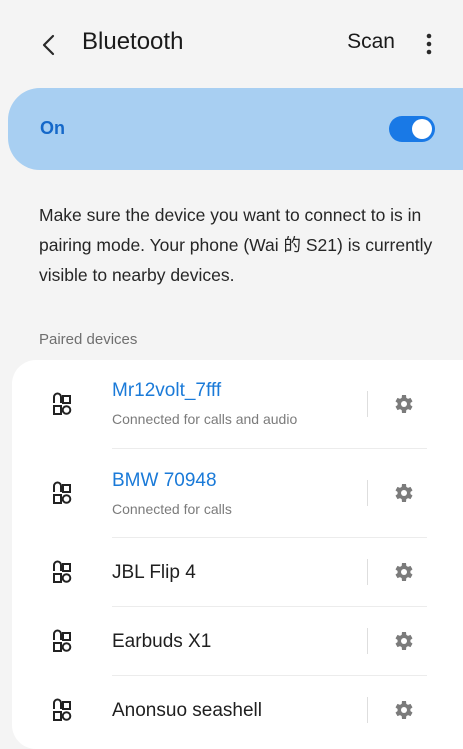 This screenshot has width=463, height=749. Describe the element at coordinates (237, 641) in the screenshot. I see `device-row-earbuds-x1: Earbuds X1` at that location.